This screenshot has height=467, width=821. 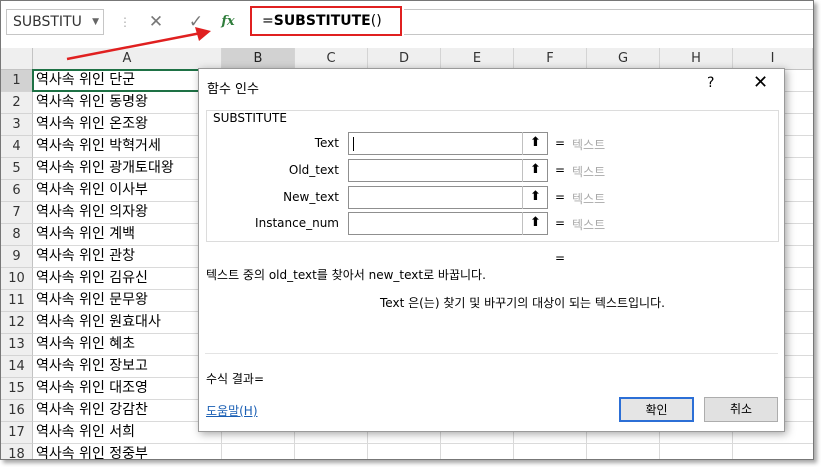 What do you see at coordinates (491, 353) in the screenshot?
I see `divider` at bounding box center [491, 353].